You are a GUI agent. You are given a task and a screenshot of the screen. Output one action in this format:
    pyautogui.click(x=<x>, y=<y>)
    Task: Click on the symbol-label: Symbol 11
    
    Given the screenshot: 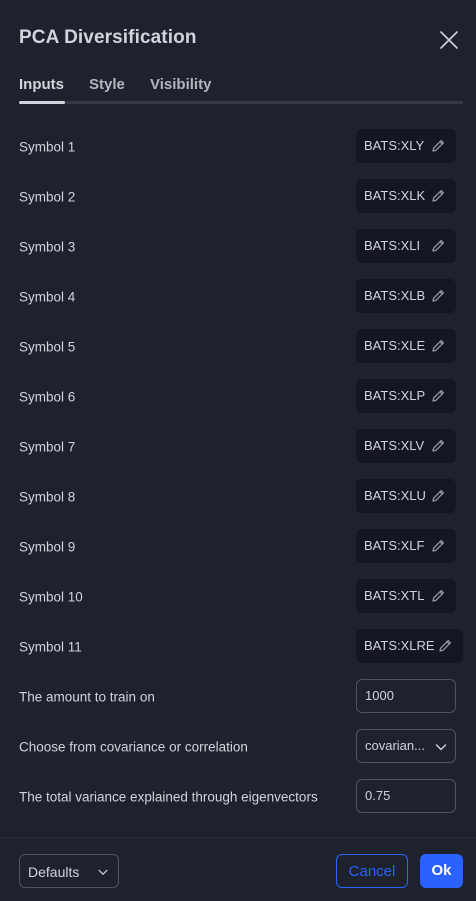 What is the action you would take?
    pyautogui.click(x=50, y=647)
    